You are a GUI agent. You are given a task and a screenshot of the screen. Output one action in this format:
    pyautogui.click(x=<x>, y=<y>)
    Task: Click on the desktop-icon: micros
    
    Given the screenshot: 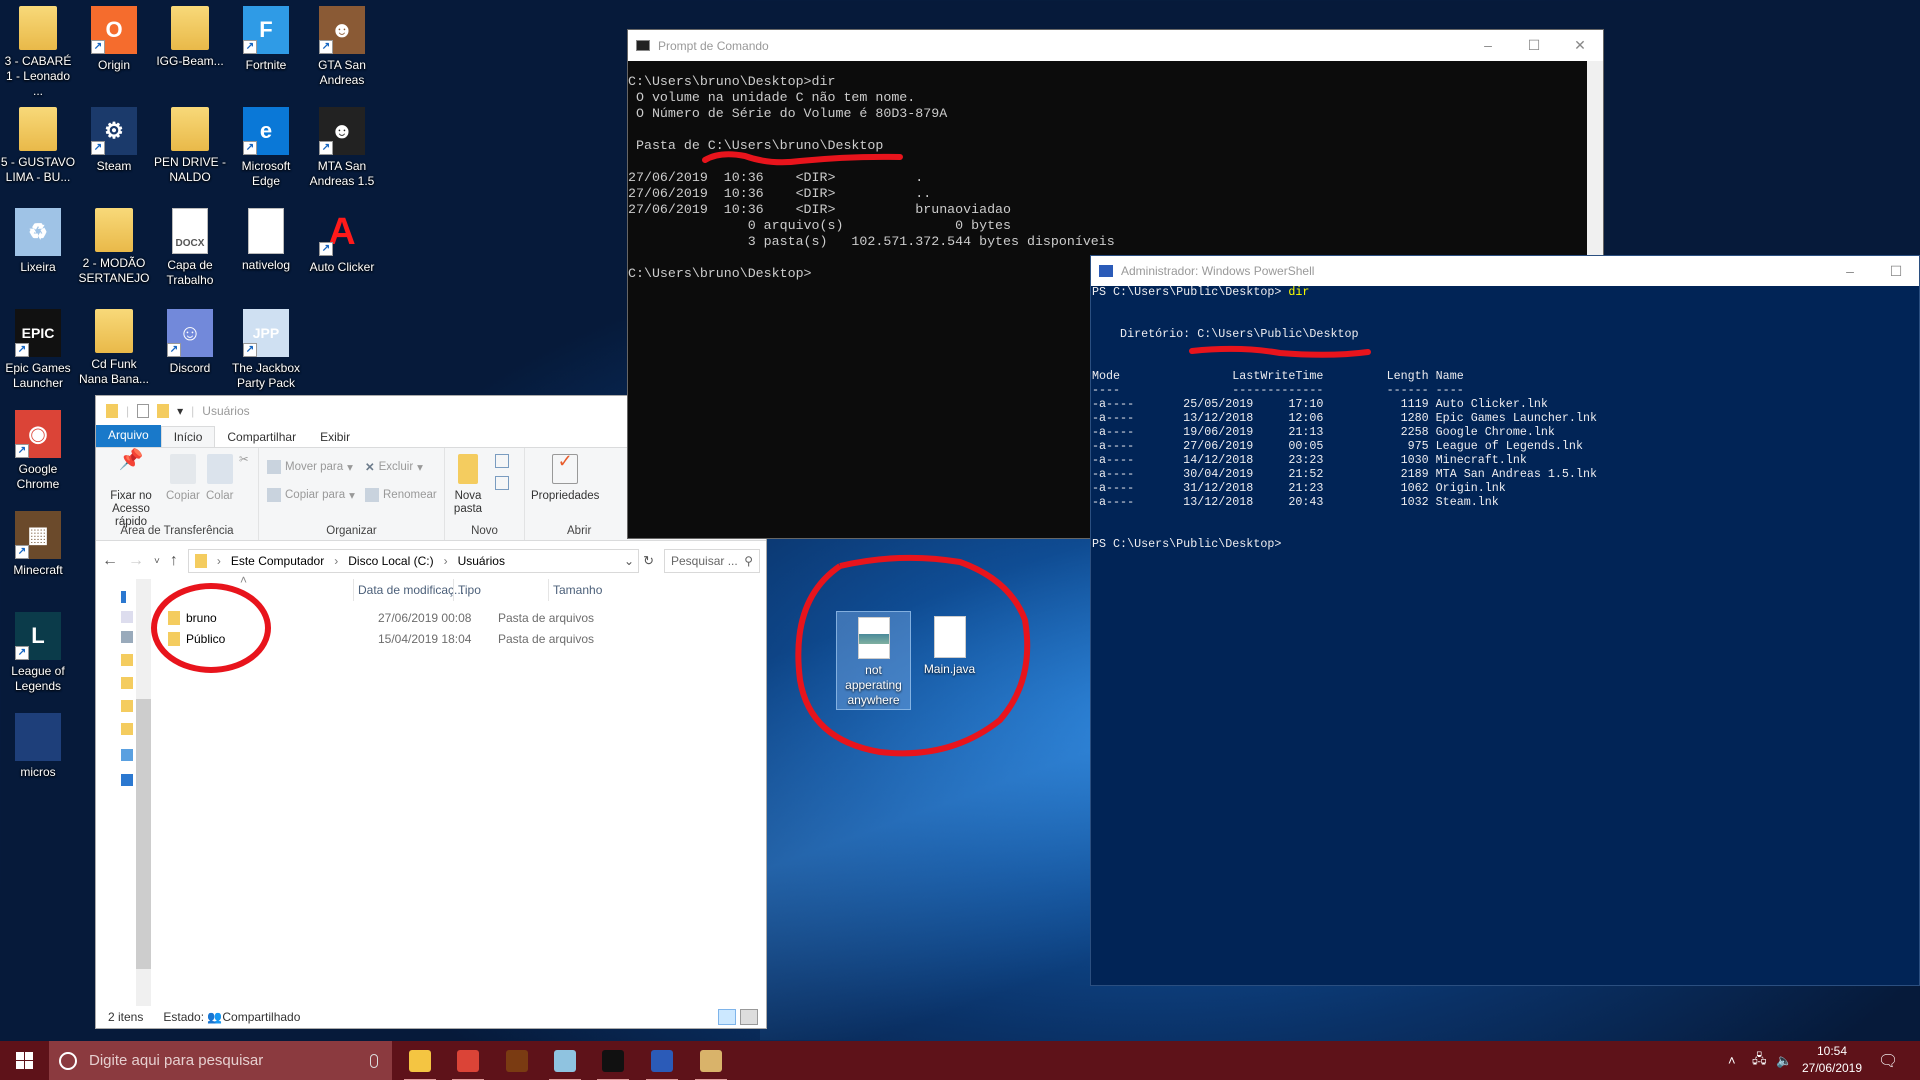 What is the action you would take?
    pyautogui.click(x=38, y=757)
    